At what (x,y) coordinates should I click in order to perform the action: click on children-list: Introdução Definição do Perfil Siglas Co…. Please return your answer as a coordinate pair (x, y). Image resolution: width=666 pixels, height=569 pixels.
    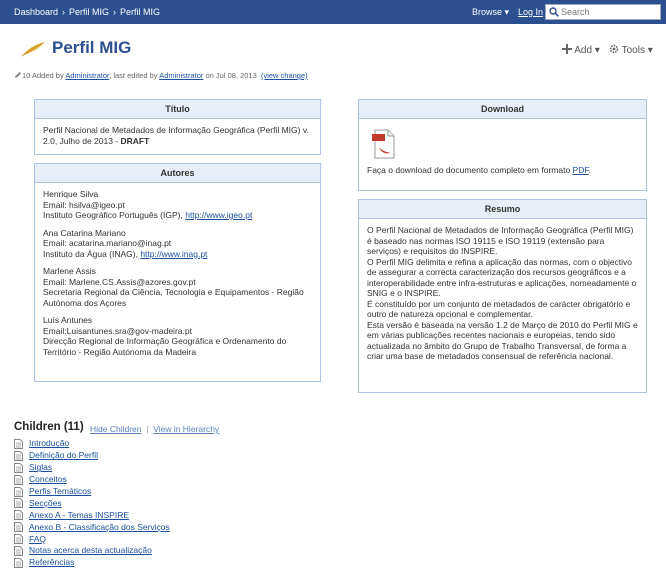
    Looking at the image, I should click on (92, 503).